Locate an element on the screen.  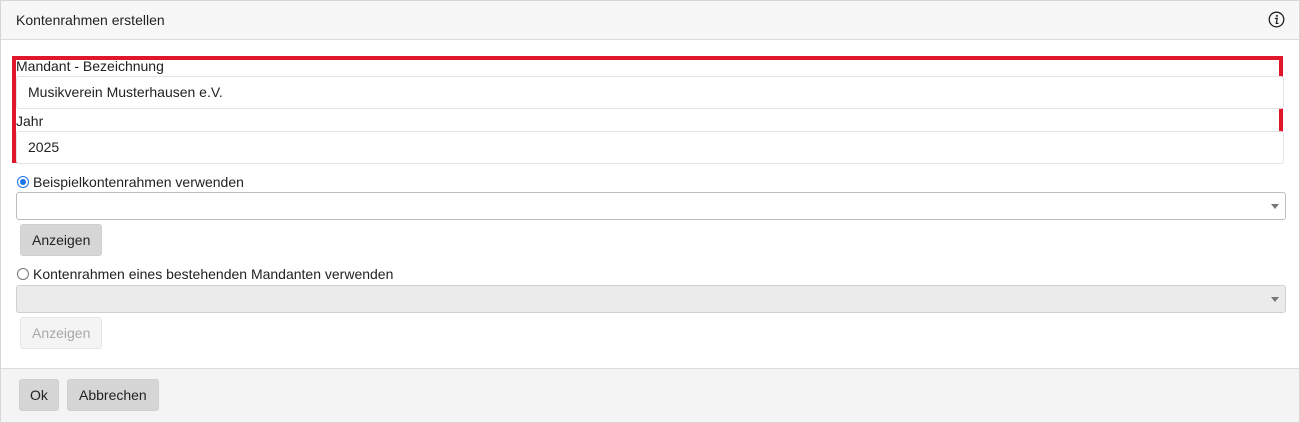
bestehend-anzeigen-button: Anzeigen is located at coordinates (61, 333).